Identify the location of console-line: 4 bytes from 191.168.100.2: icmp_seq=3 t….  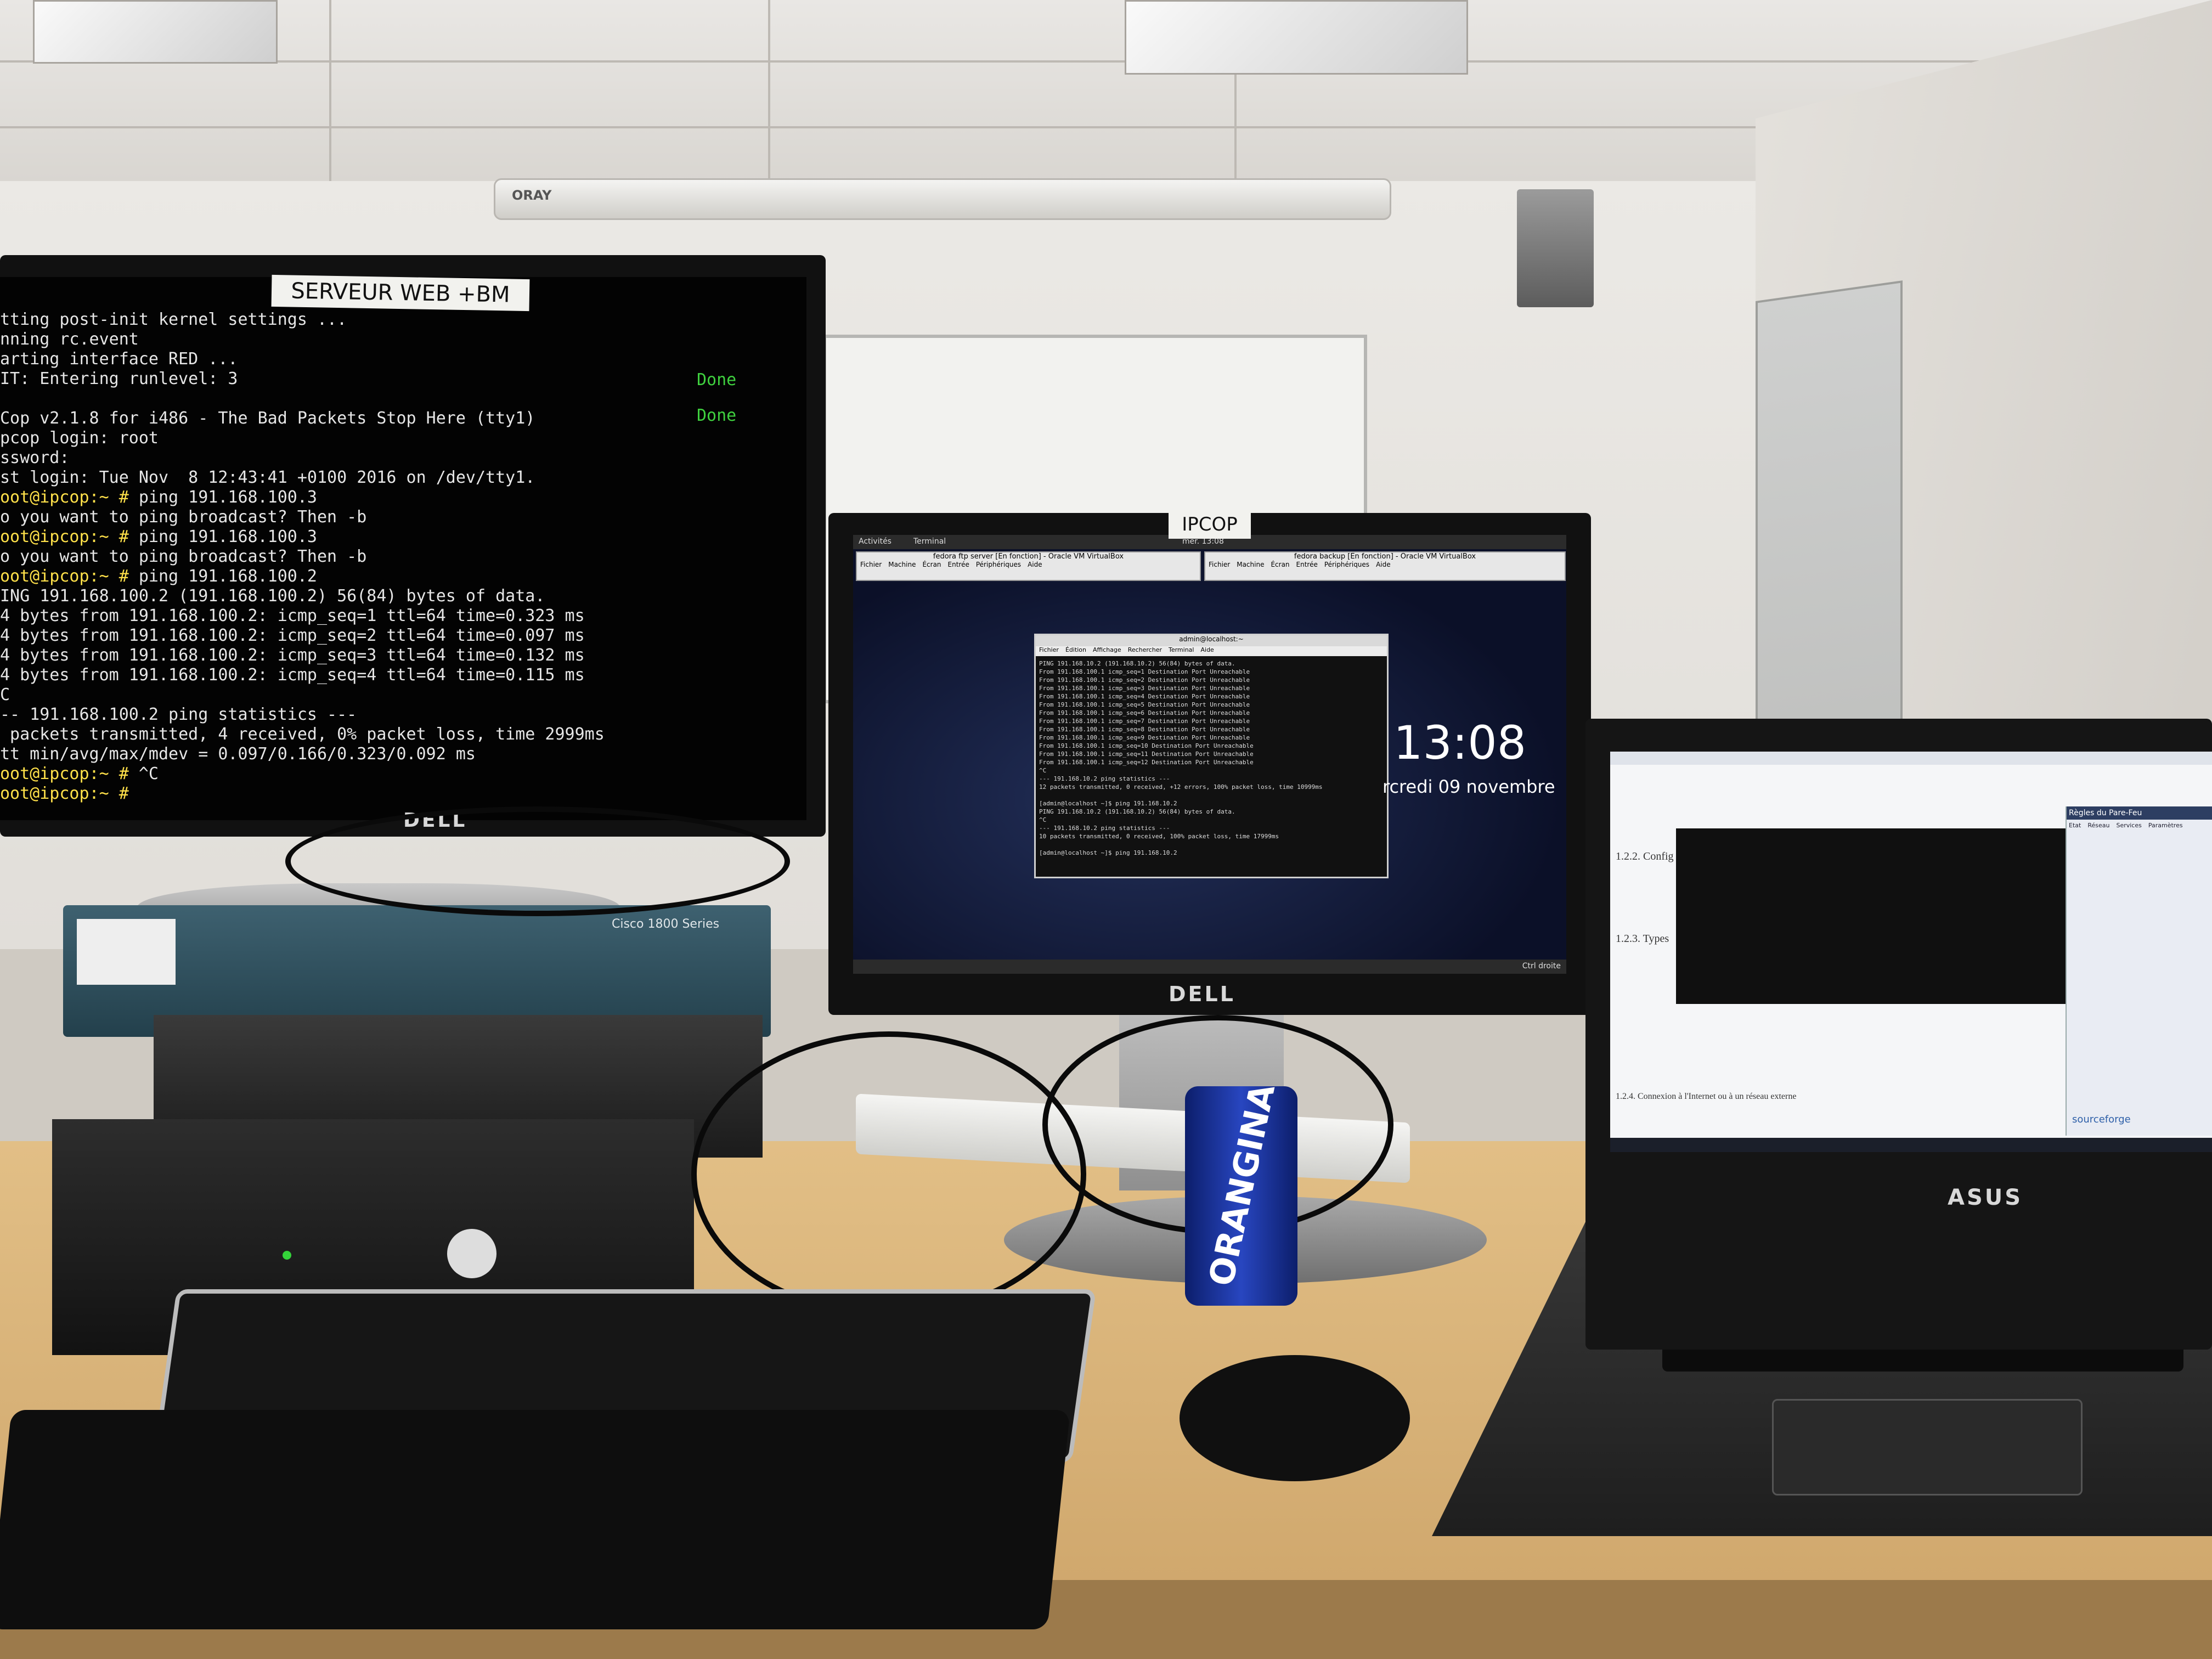
(292, 656).